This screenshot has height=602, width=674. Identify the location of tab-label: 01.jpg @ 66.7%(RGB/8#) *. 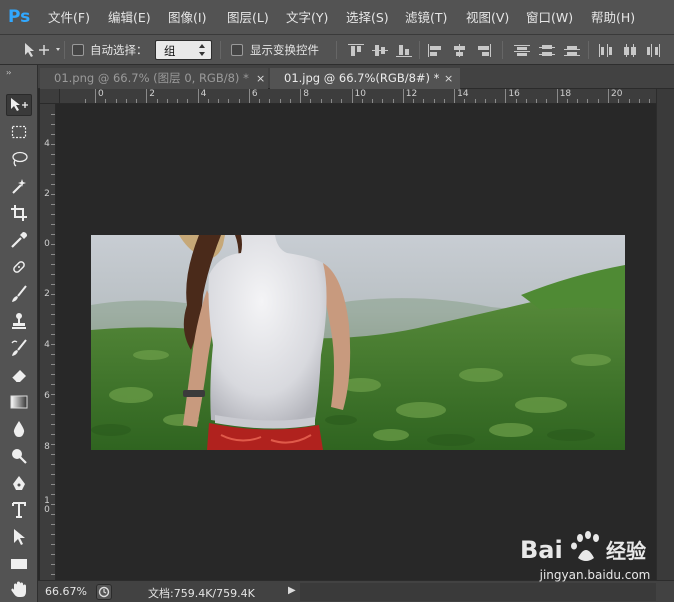
(362, 78).